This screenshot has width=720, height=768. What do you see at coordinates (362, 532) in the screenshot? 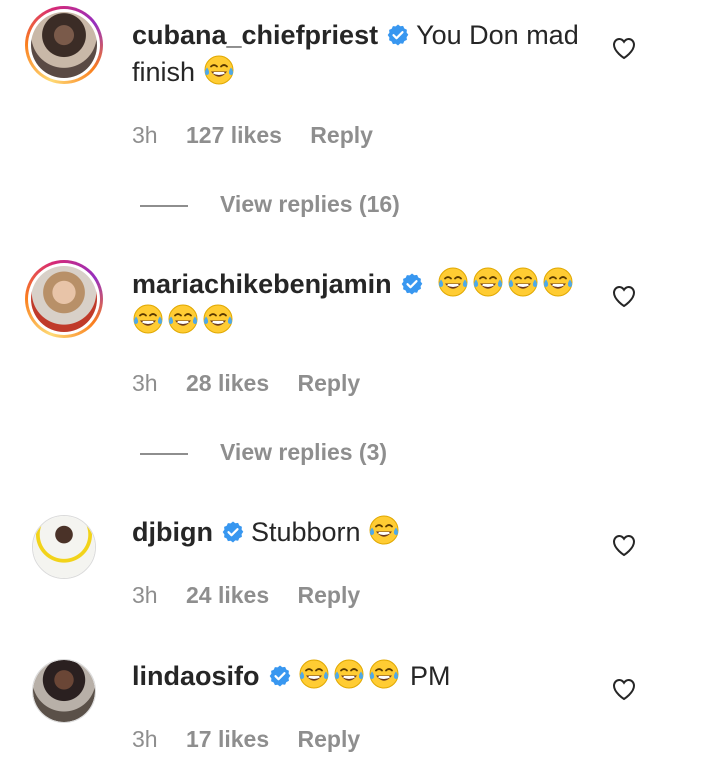
I see `comment-body: djbign Stubborn` at bounding box center [362, 532].